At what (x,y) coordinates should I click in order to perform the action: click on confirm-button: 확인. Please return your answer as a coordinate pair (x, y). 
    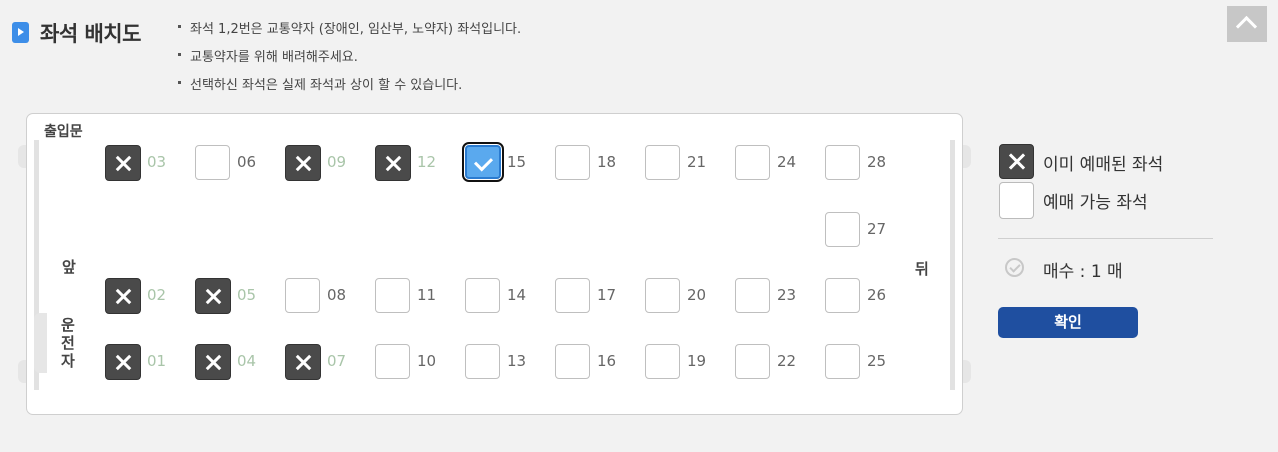
    Looking at the image, I should click on (1068, 322).